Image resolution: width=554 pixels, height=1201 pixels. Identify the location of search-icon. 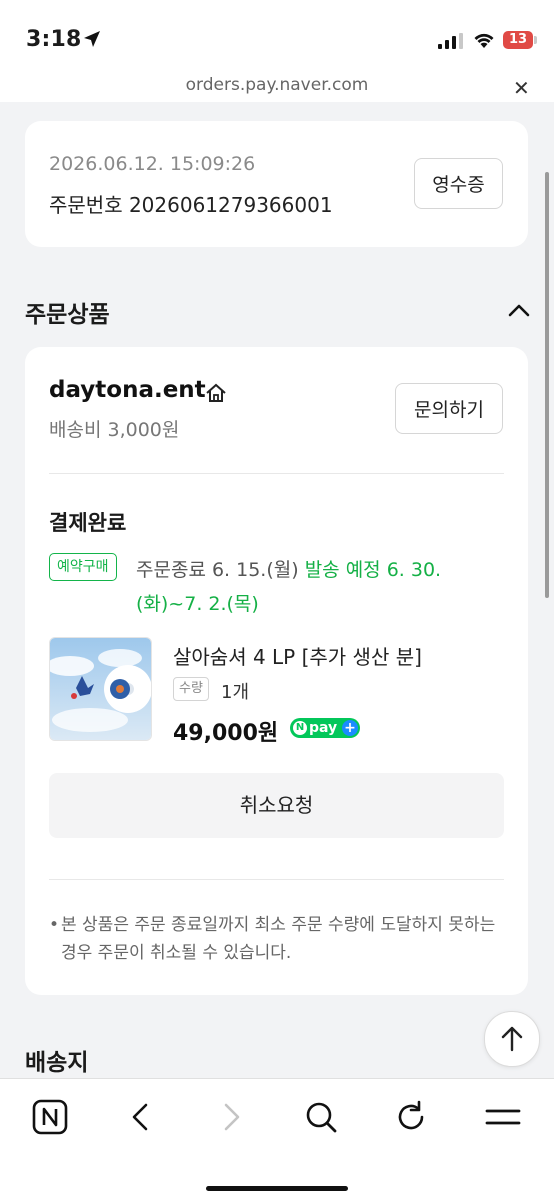
(321, 1117).